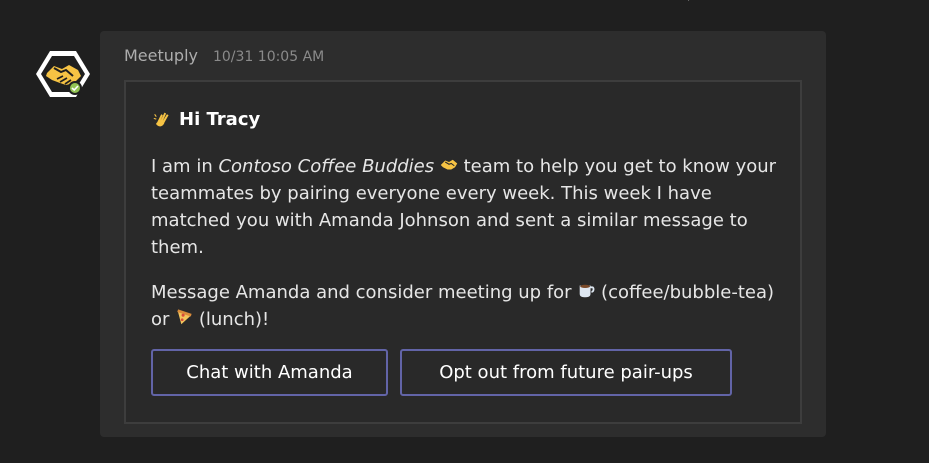 Image resolution: width=929 pixels, height=463 pixels. What do you see at coordinates (220, 119) in the screenshot?
I see `greeting-text: Hi Tracy` at bounding box center [220, 119].